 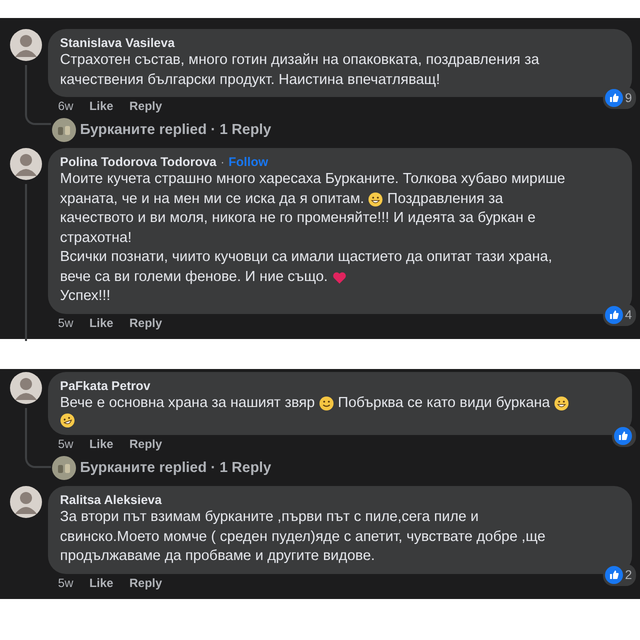 I want to click on comment-text: Моите кучета страшно много харесаха Бурканите. Толкова хубаво мирише, so click(x=313, y=179).